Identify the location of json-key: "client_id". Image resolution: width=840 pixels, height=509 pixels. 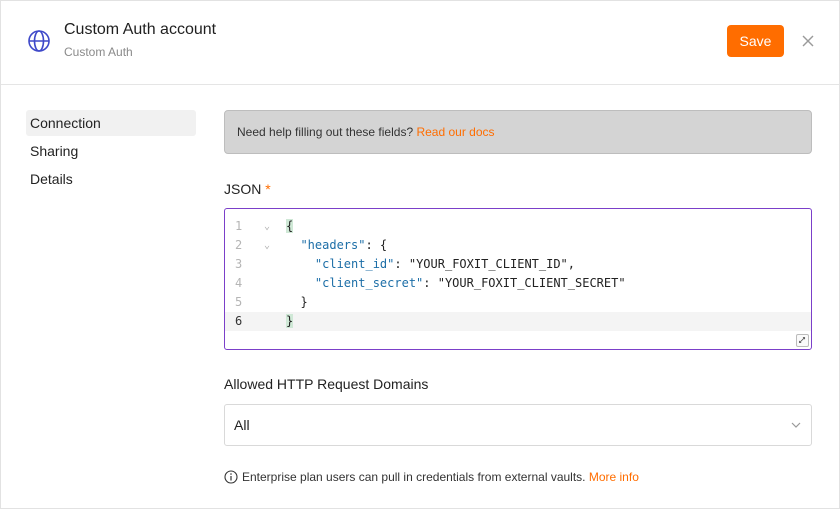
(354, 264).